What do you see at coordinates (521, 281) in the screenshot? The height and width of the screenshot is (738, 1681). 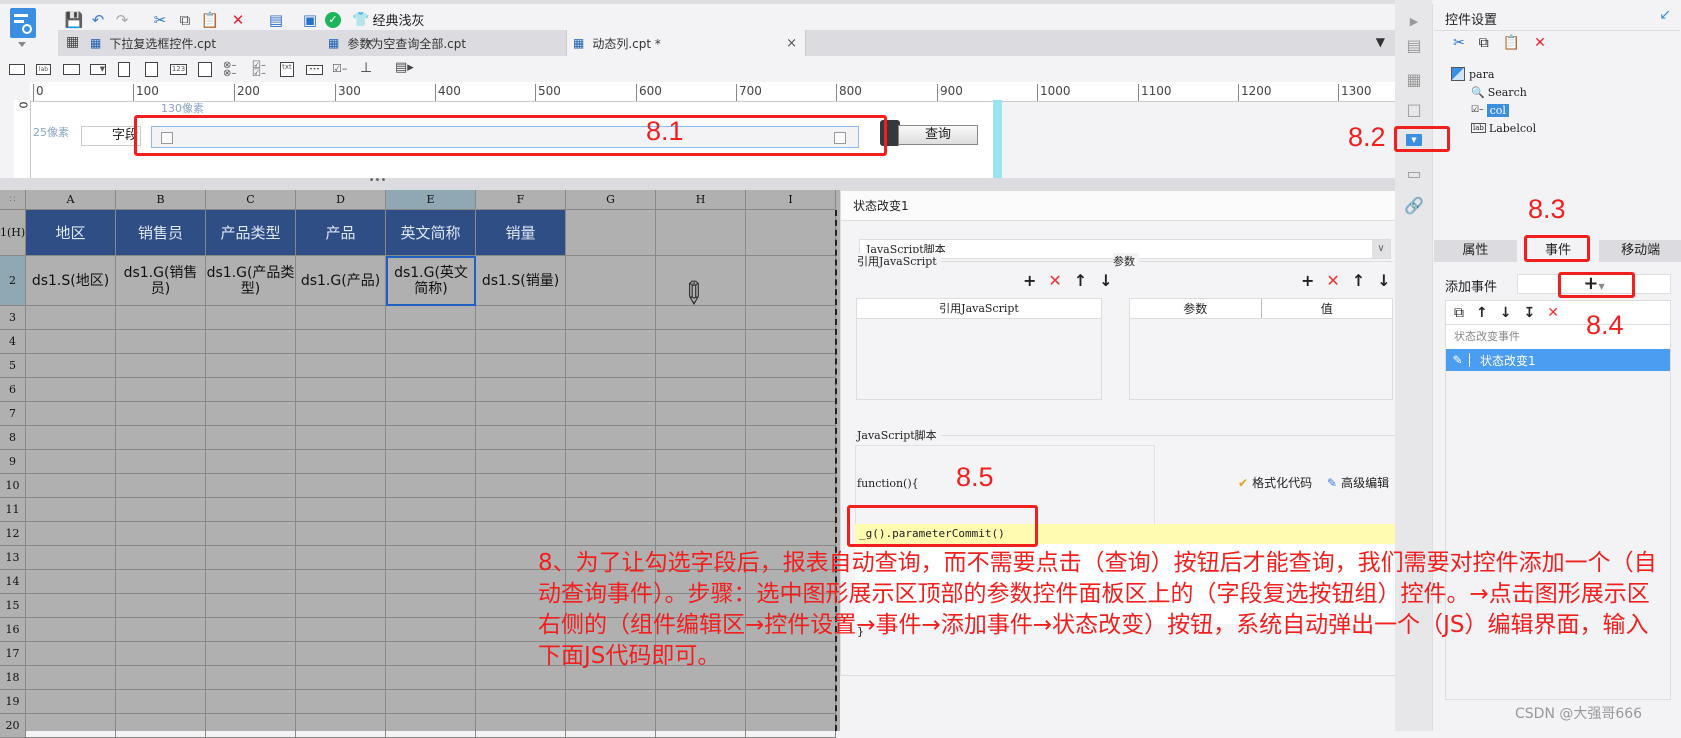 I see `data-cell: ds1.S(销量)` at bounding box center [521, 281].